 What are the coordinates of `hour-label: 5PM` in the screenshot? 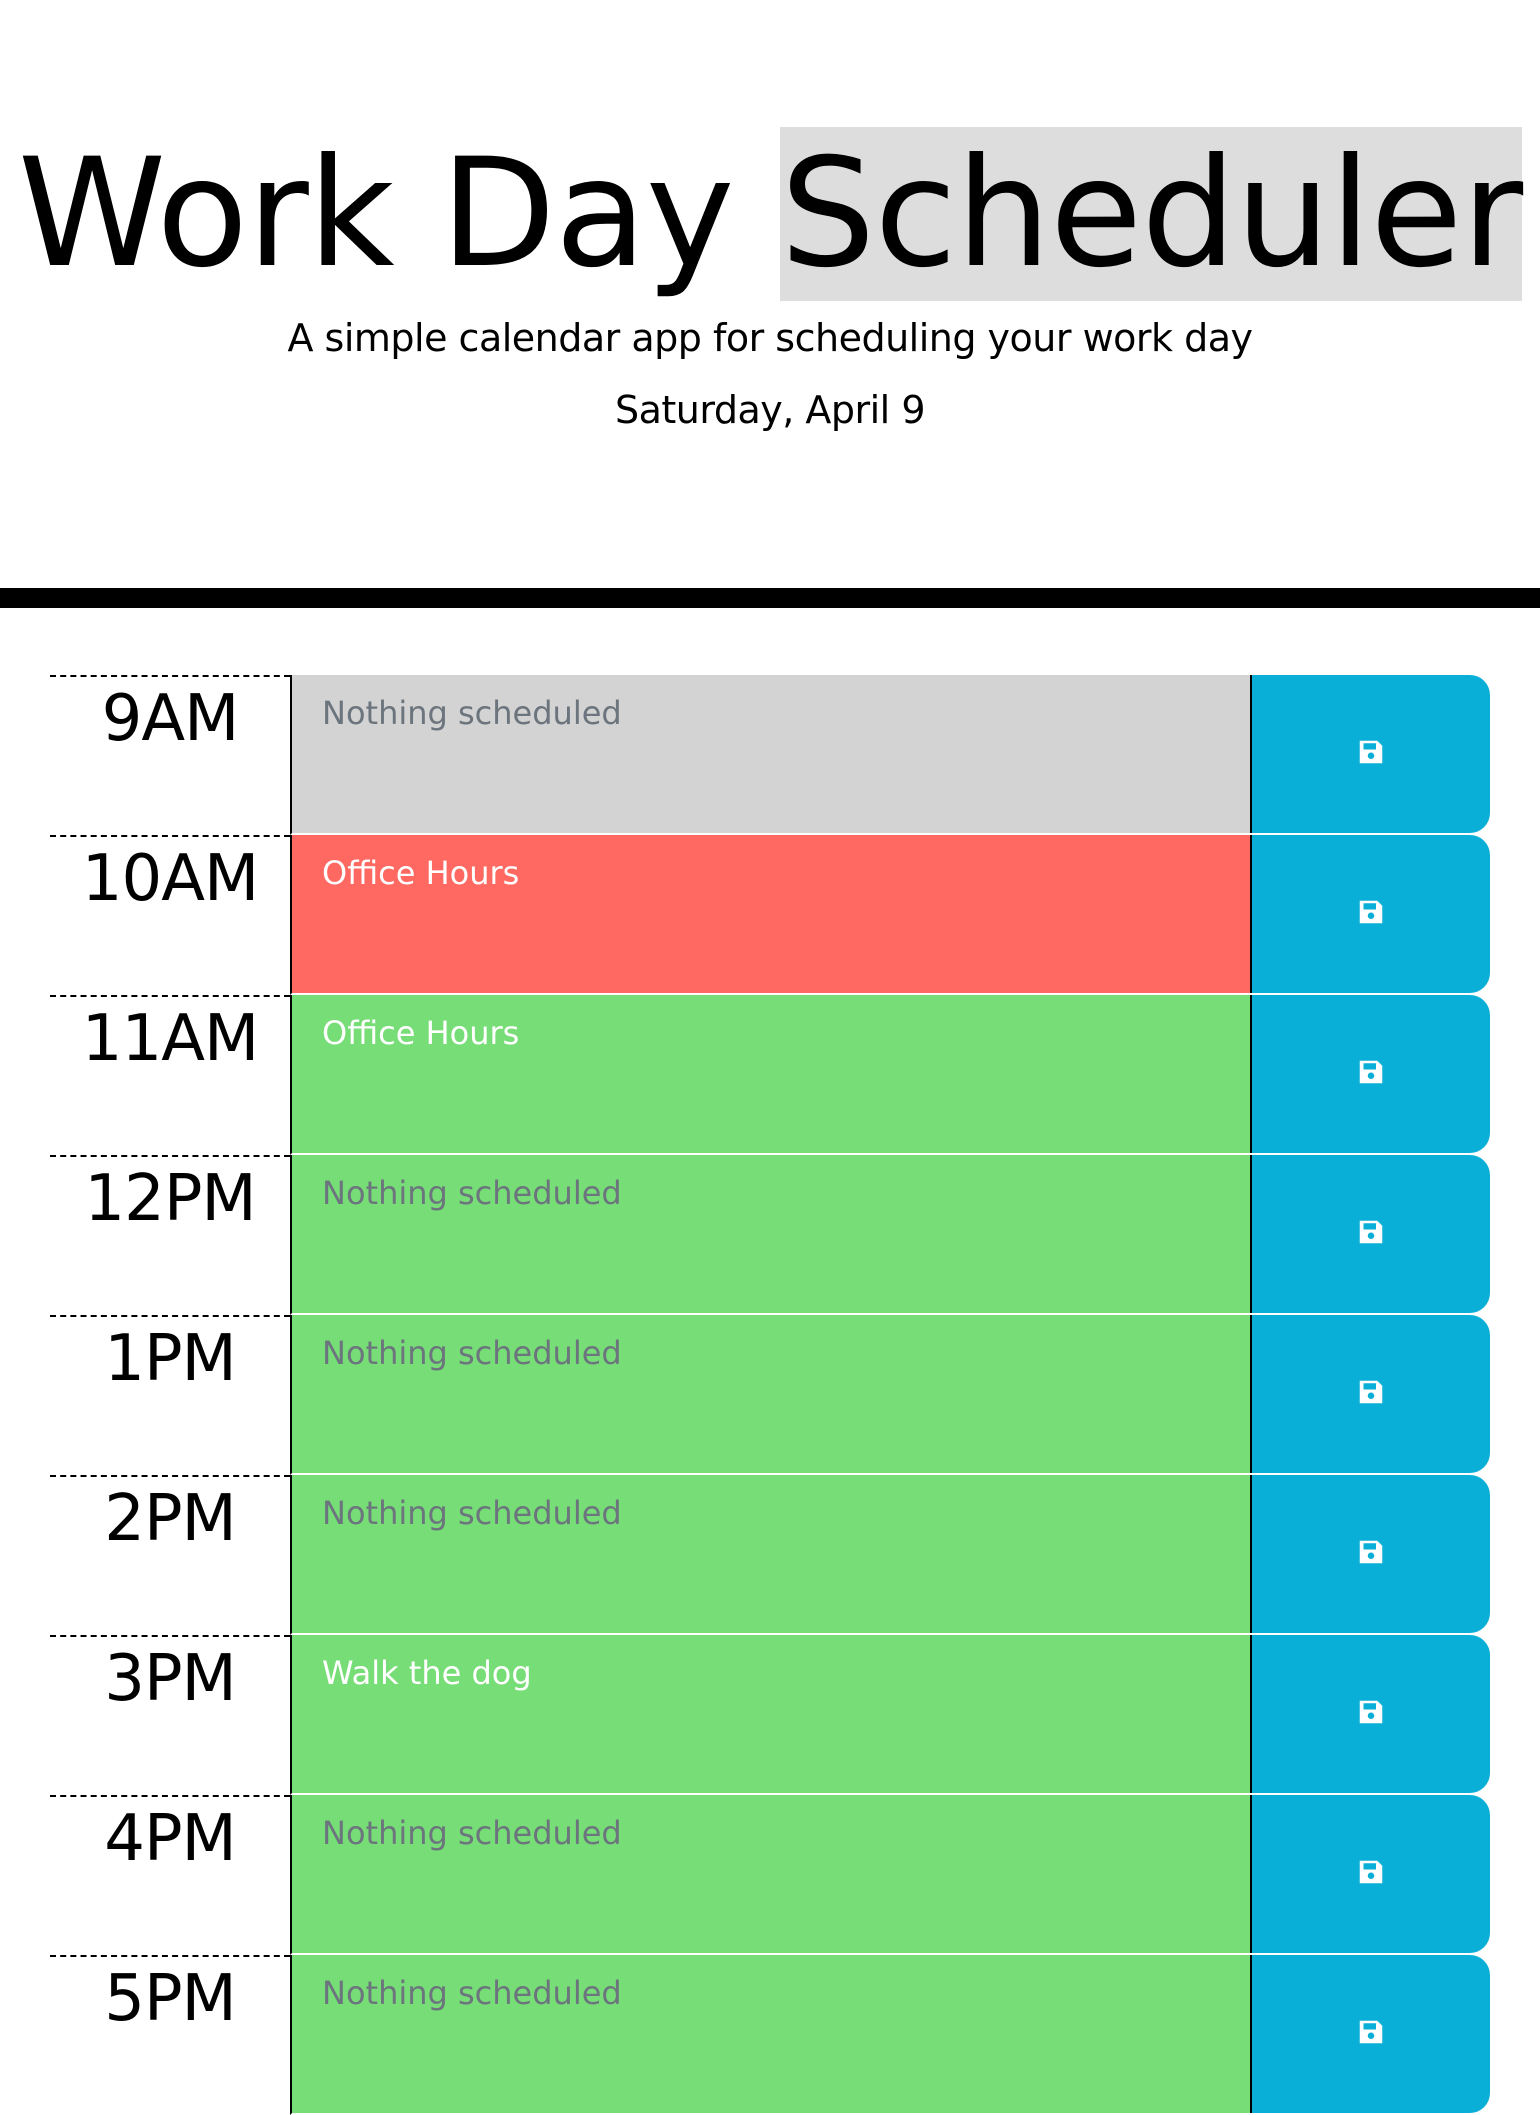 It's located at (170, 2035).